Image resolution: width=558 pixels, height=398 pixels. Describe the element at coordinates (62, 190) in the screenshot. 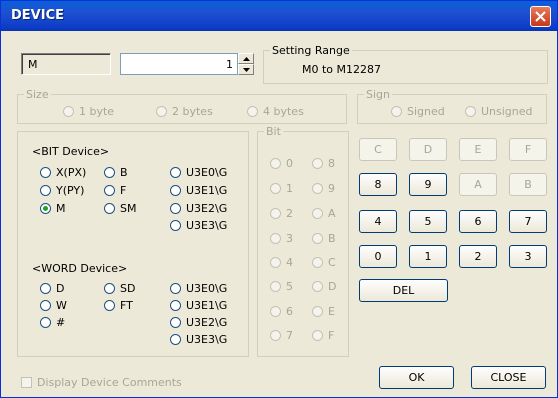

I see `bit-device-ypy-radio: Y(PY)` at that location.